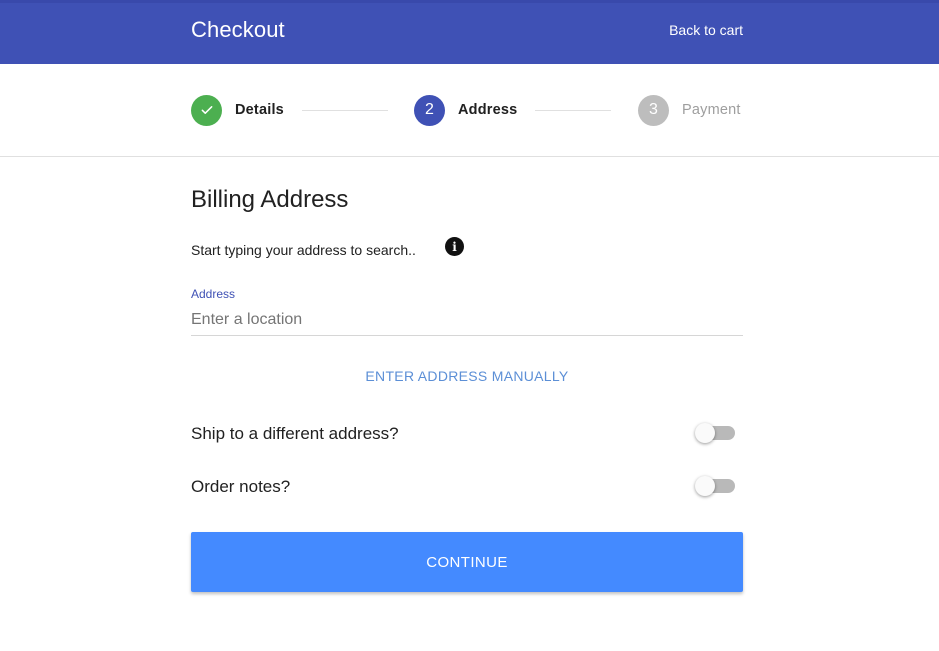 The height and width of the screenshot is (651, 939). Describe the element at coordinates (467, 488) in the screenshot. I see `order-notes-row: Order notes?` at that location.